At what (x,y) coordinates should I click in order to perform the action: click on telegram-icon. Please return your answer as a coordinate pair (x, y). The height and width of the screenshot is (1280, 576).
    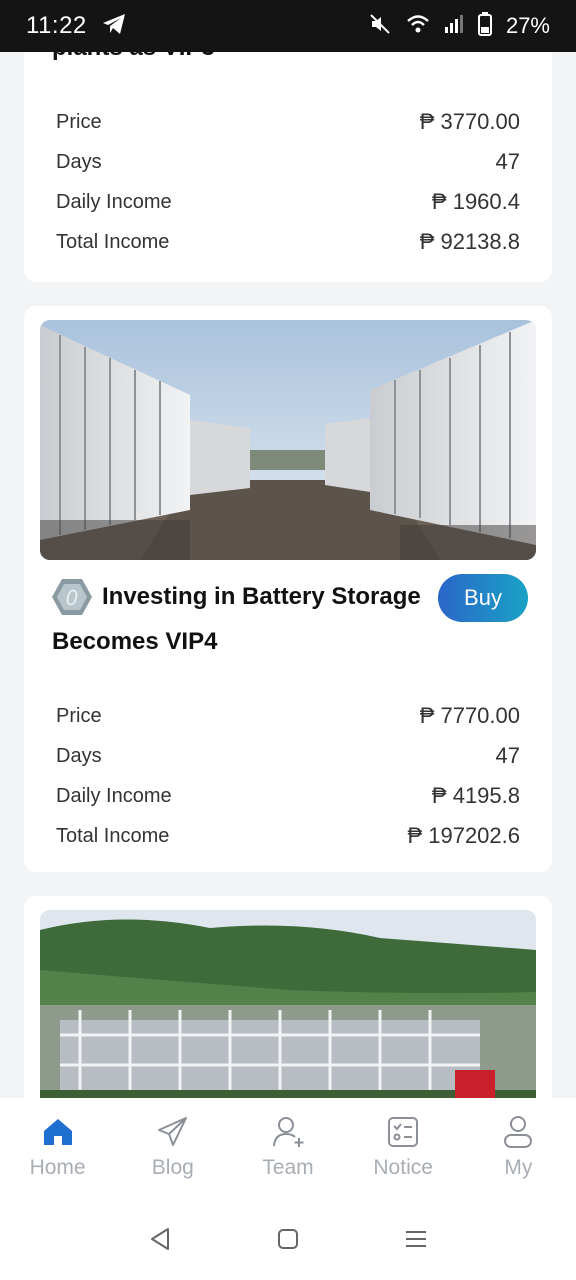
    Looking at the image, I should click on (114, 26).